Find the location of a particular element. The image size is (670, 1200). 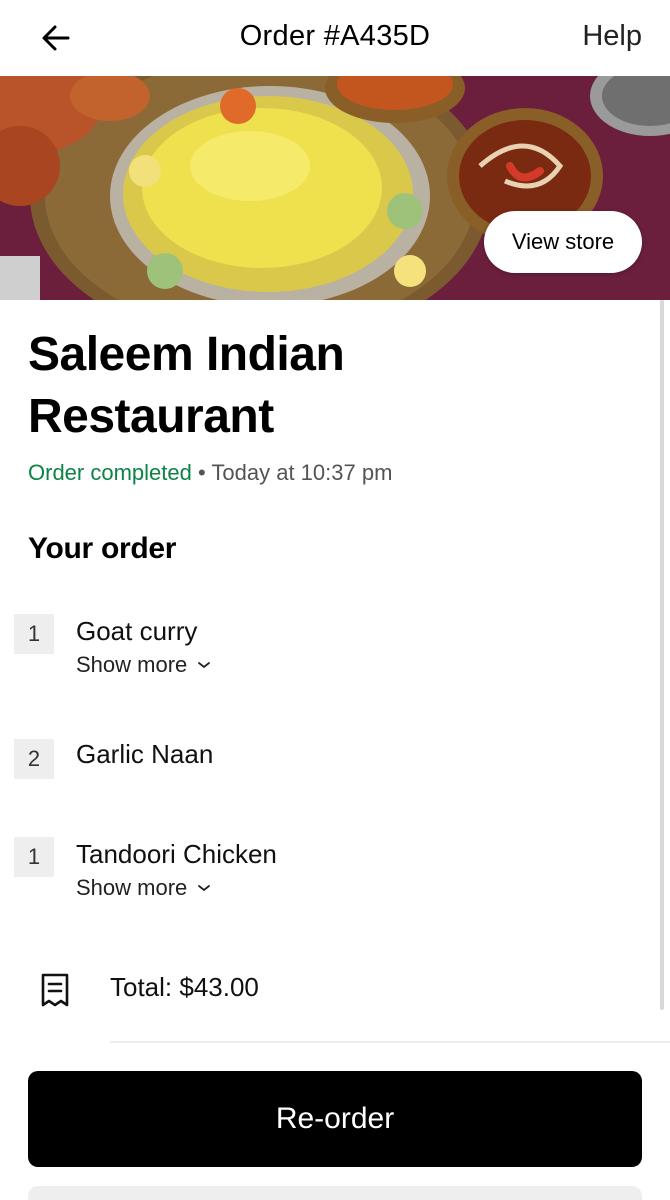

item-name: Goat curry is located at coordinates (137, 631).